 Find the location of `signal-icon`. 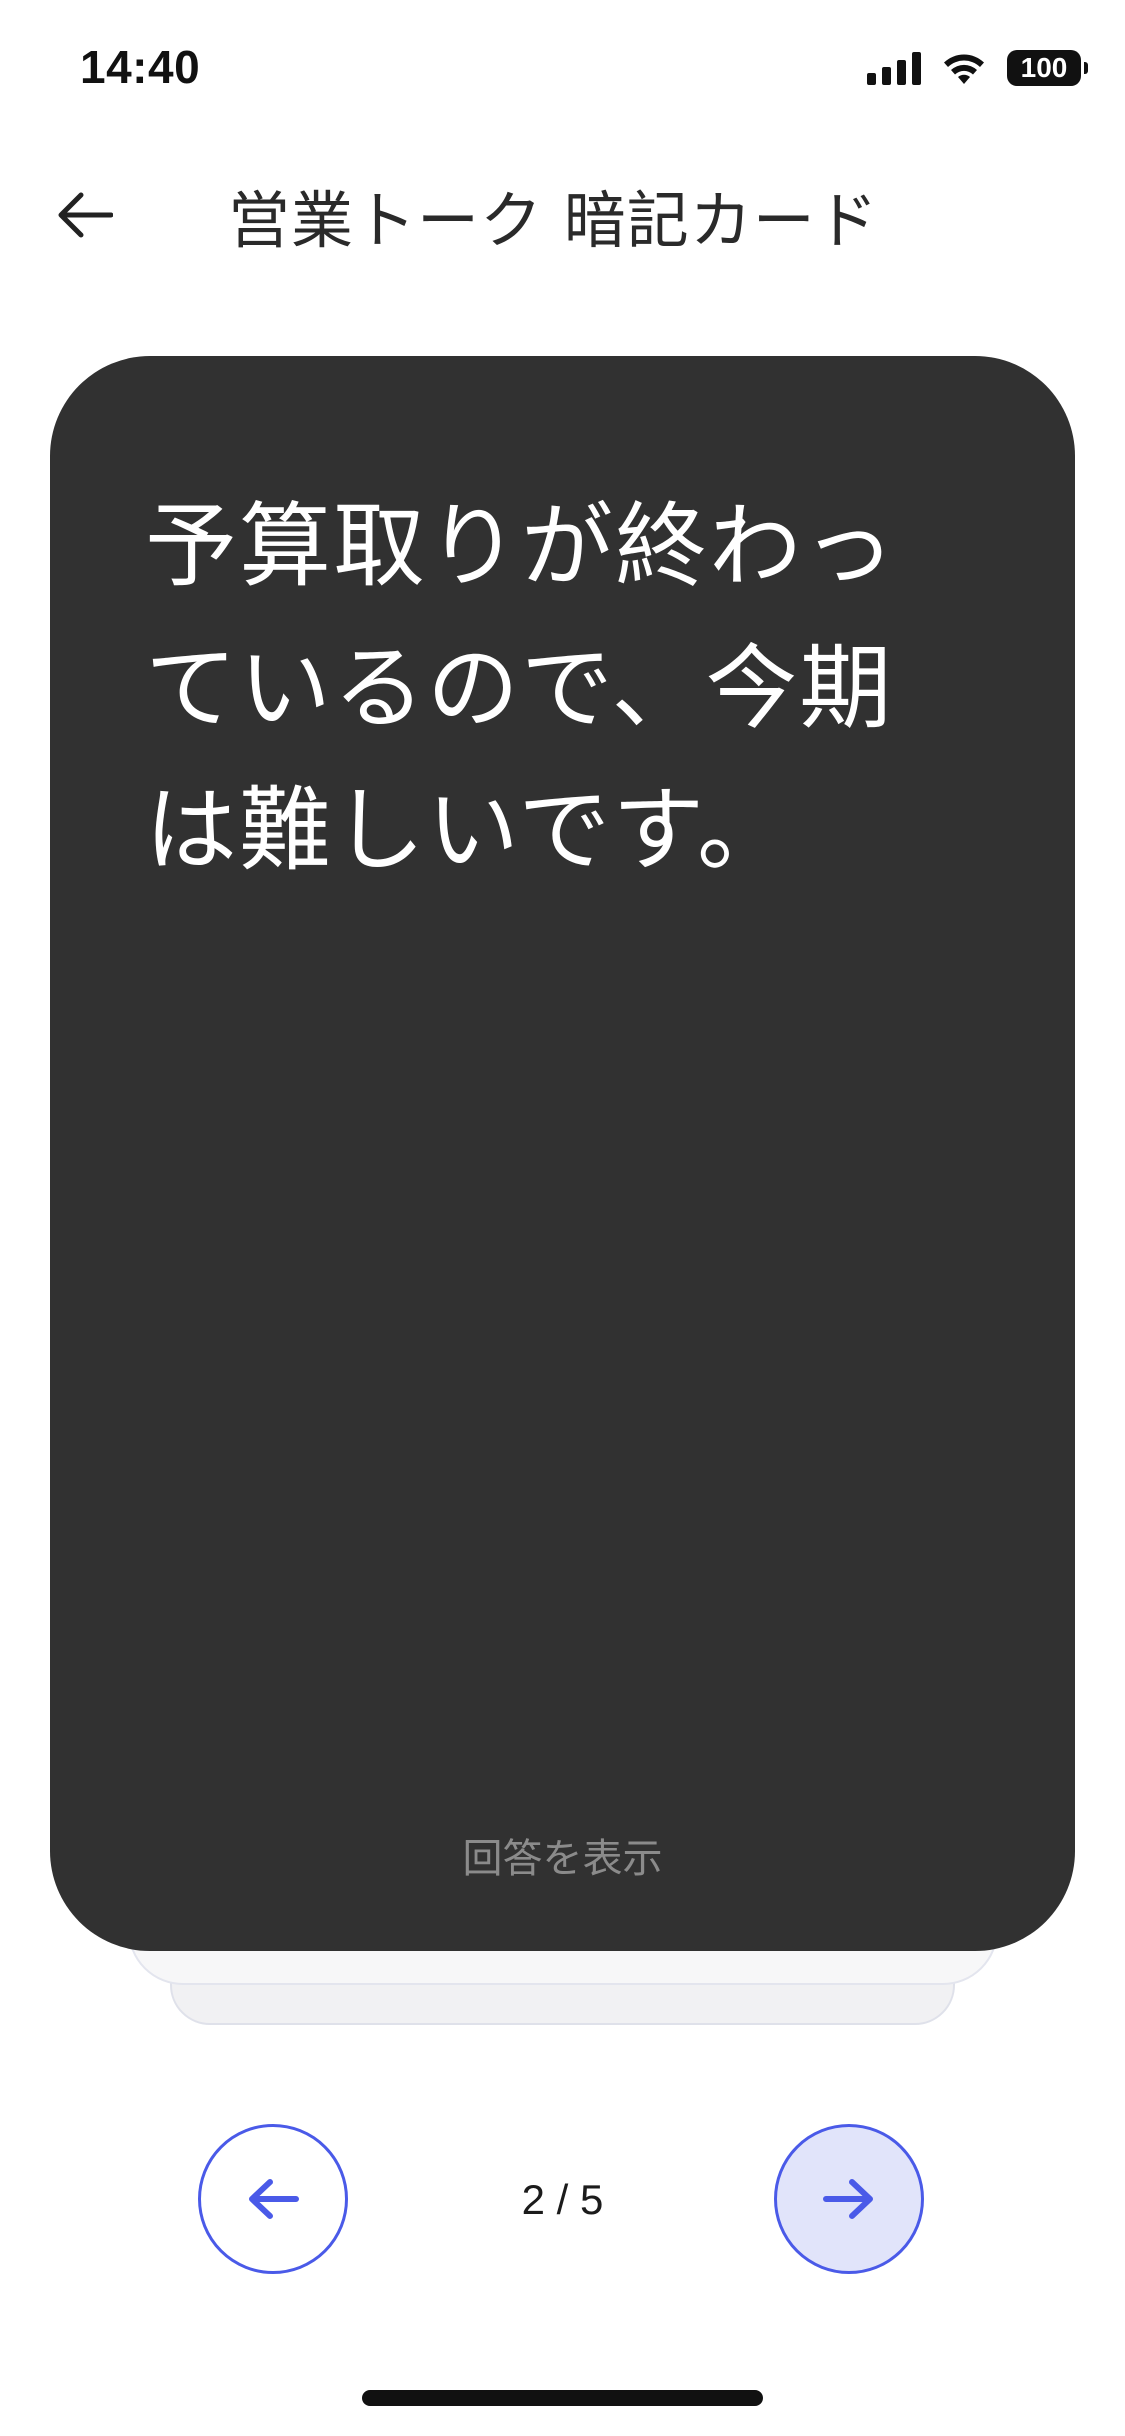

signal-icon is located at coordinates (894, 68).